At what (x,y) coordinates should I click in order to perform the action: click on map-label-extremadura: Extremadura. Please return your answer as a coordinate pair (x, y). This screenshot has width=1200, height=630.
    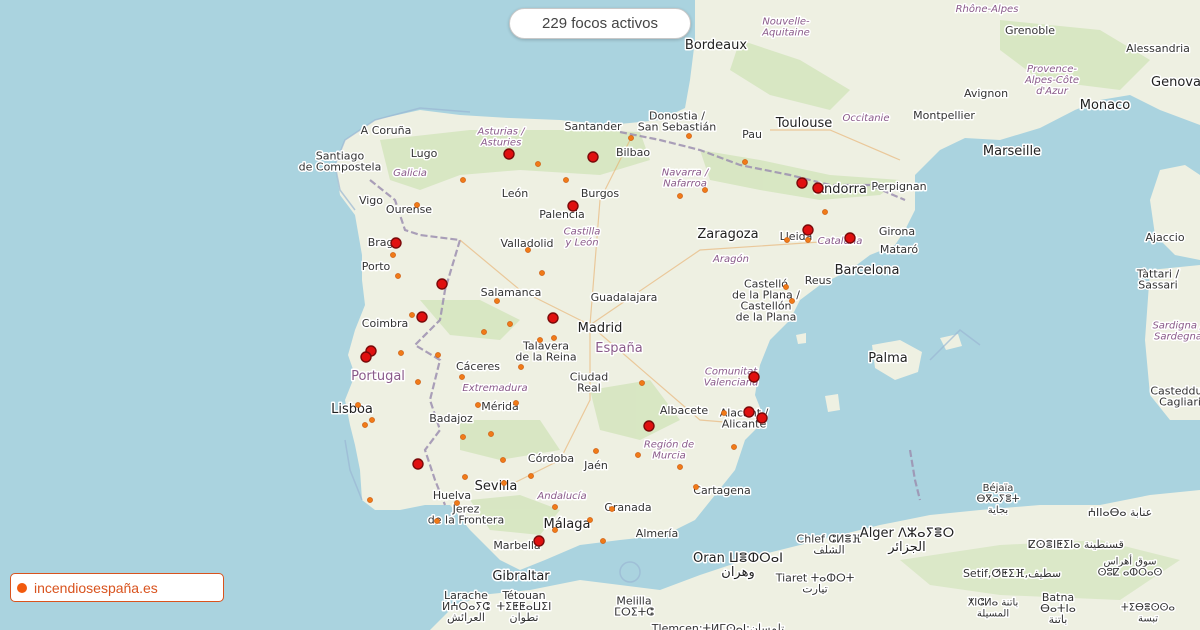
    Looking at the image, I should click on (494, 388).